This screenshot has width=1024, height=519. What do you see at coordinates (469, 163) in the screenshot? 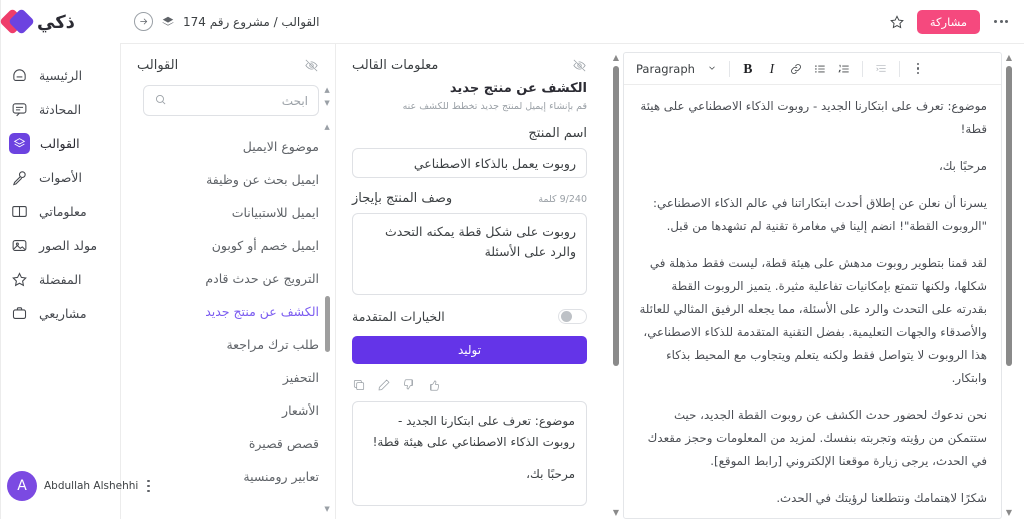
I see `product-name-input` at bounding box center [469, 163].